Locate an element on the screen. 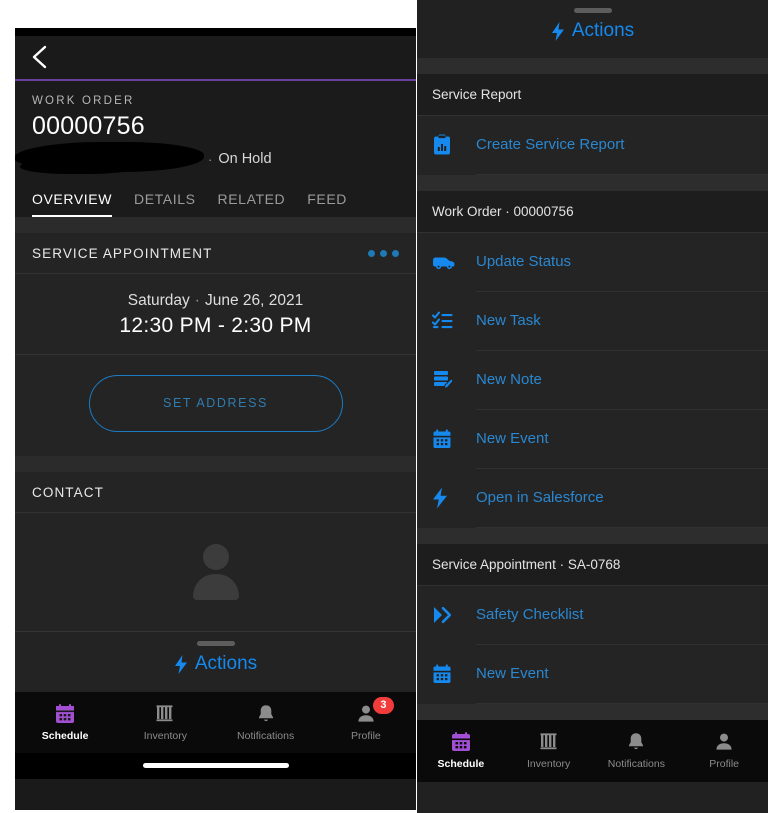 This screenshot has width=768, height=813. section-gap-top is located at coordinates (592, 65).